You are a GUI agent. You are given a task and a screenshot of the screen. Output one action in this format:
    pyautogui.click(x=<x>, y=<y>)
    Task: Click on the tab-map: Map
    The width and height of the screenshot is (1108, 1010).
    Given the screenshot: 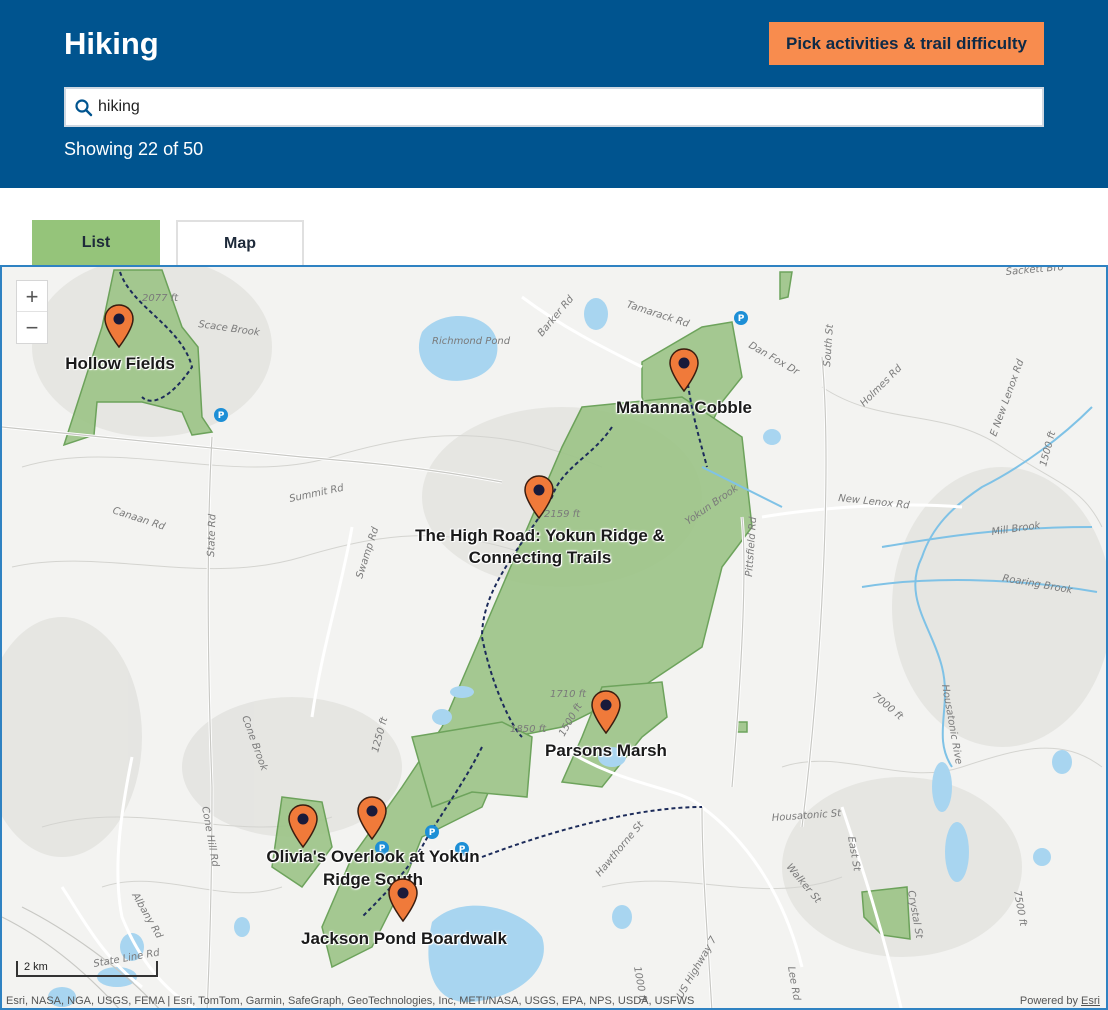 What is the action you would take?
    pyautogui.click(x=240, y=243)
    